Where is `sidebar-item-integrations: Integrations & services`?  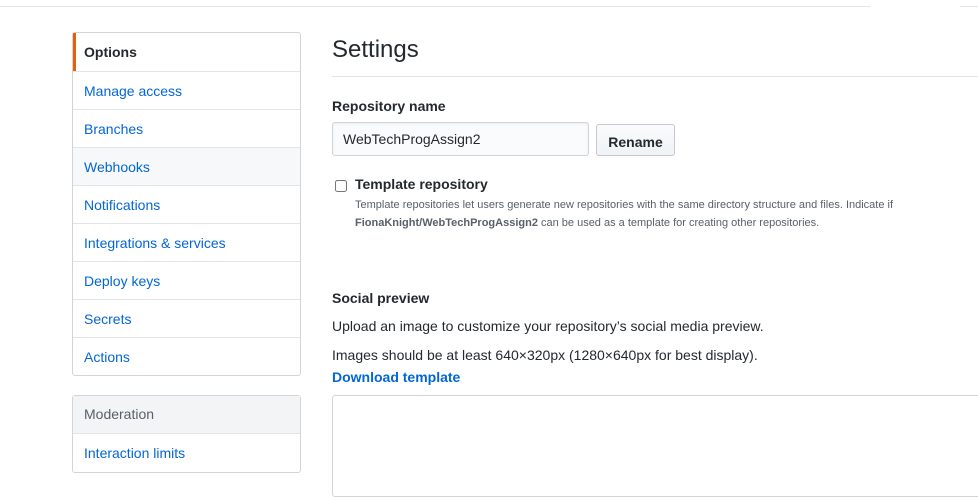 sidebar-item-integrations: Integrations & services is located at coordinates (186, 242).